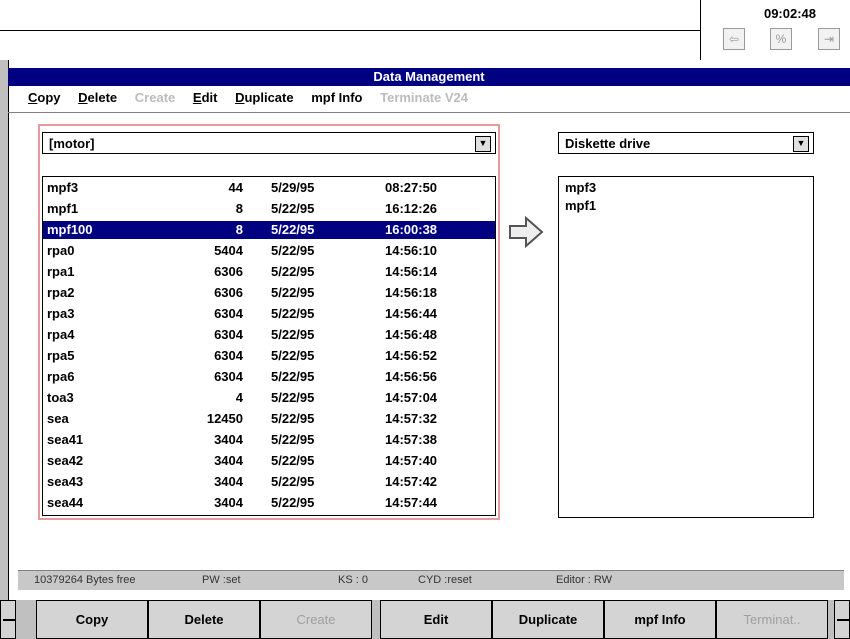 The image size is (850, 639). What do you see at coordinates (228, 292) in the screenshot?
I see `cell-size: 6306` at bounding box center [228, 292].